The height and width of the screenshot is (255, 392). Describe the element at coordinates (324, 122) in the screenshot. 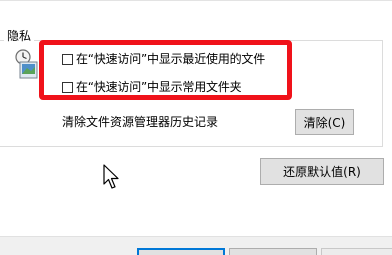

I see `clear-history-button: 清除(C)` at that location.